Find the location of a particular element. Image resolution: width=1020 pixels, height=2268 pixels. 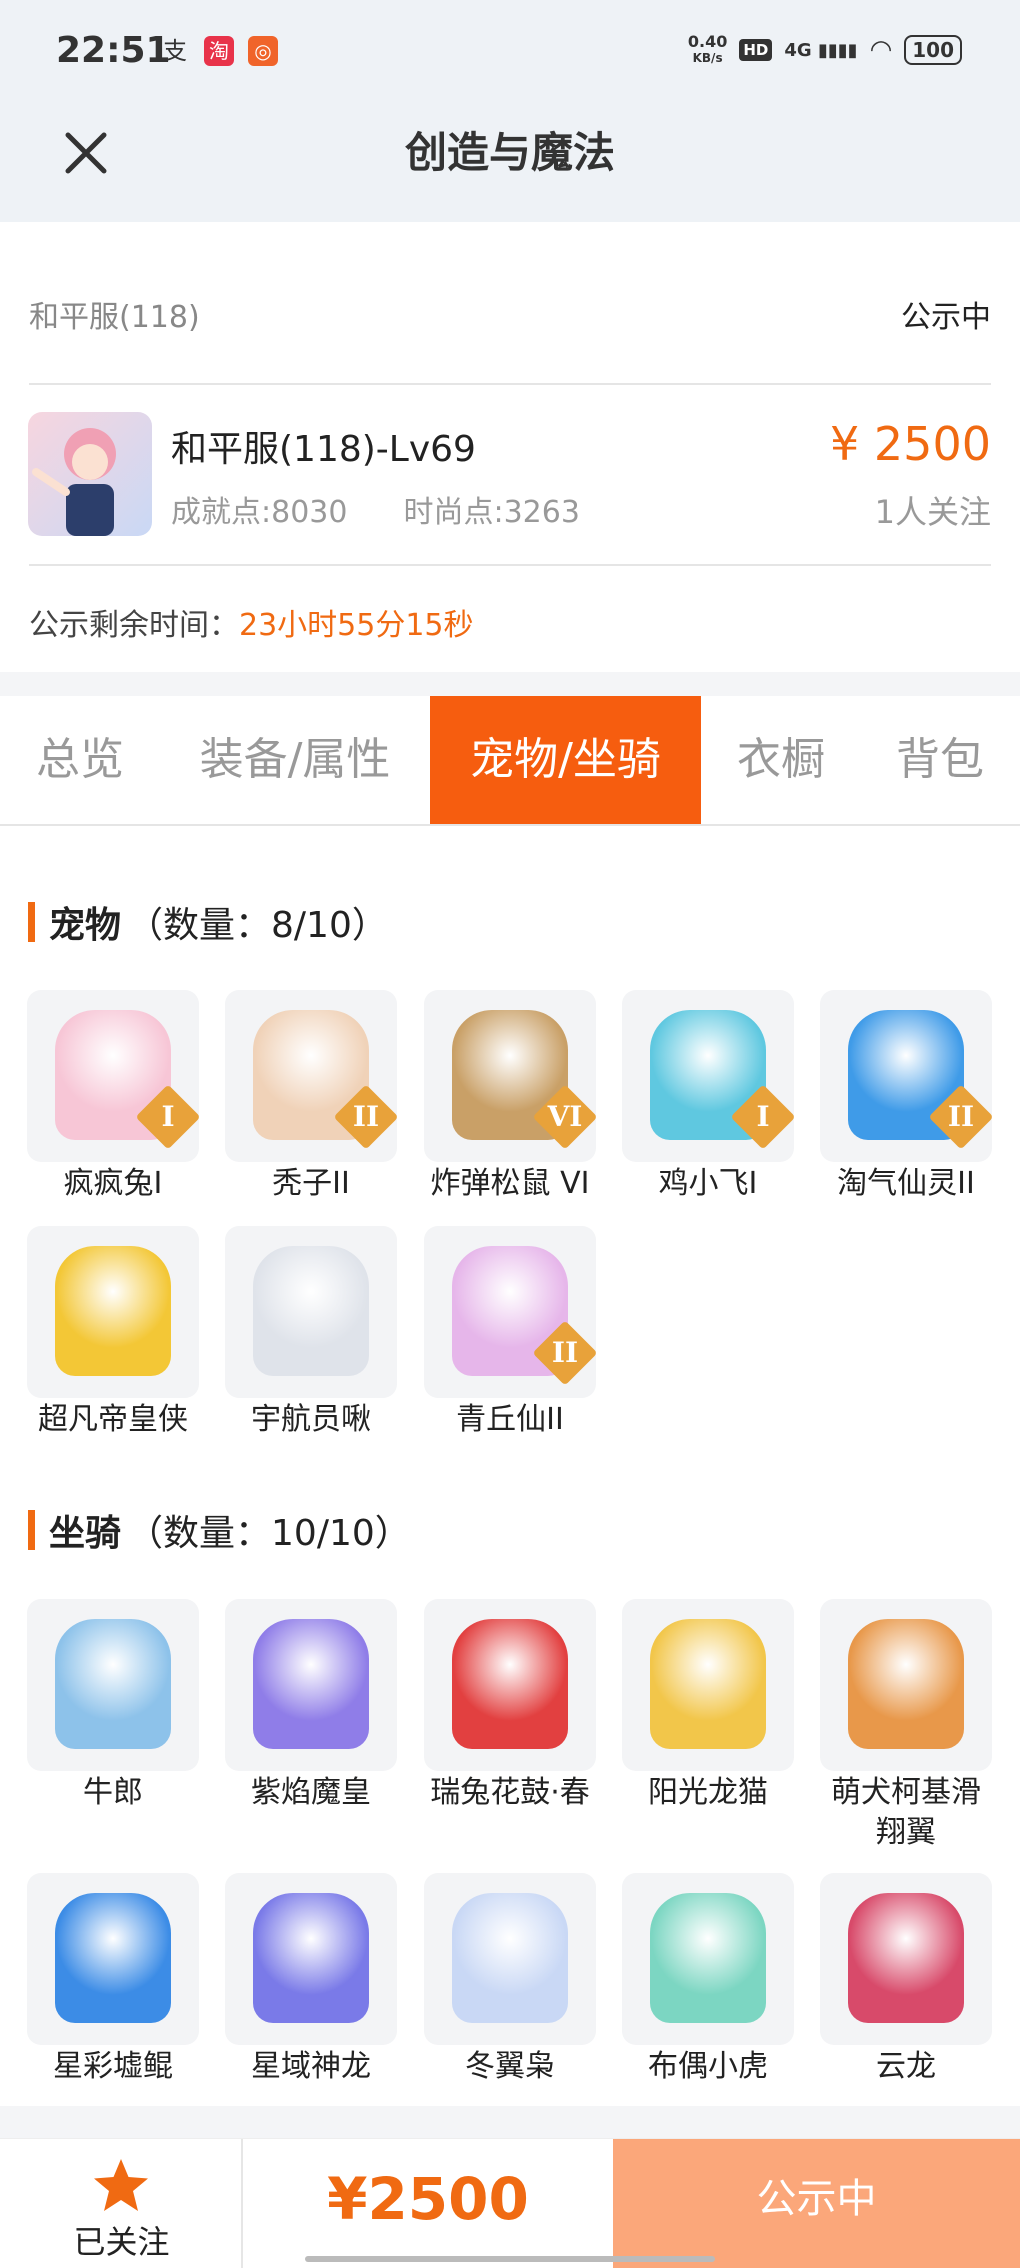

role-name: 和平服(118)-Lv69 is located at coordinates (323, 449).